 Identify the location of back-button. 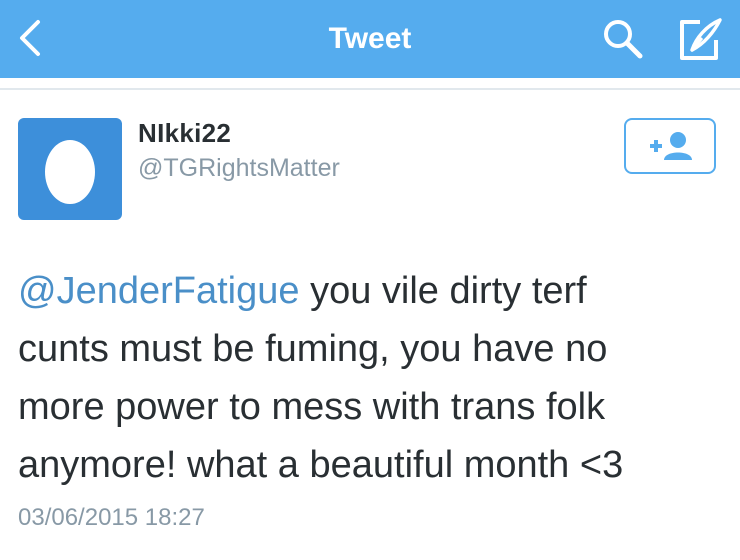
(30, 38).